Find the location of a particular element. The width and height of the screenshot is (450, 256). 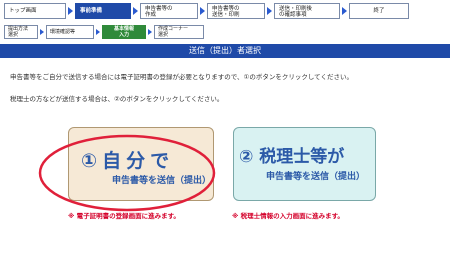

step-send-print-label: 申告書等の 送信・印刷 is located at coordinates (226, 12).